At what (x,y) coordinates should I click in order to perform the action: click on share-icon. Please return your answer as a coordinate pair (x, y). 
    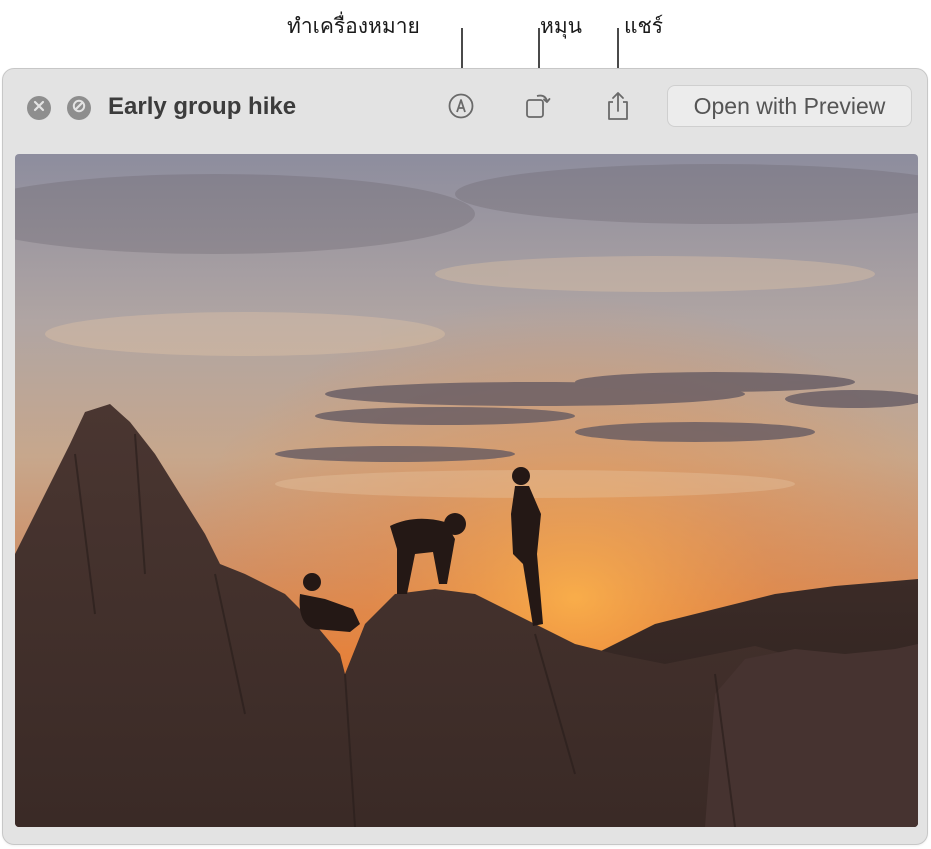
    Looking at the image, I should click on (618, 108).